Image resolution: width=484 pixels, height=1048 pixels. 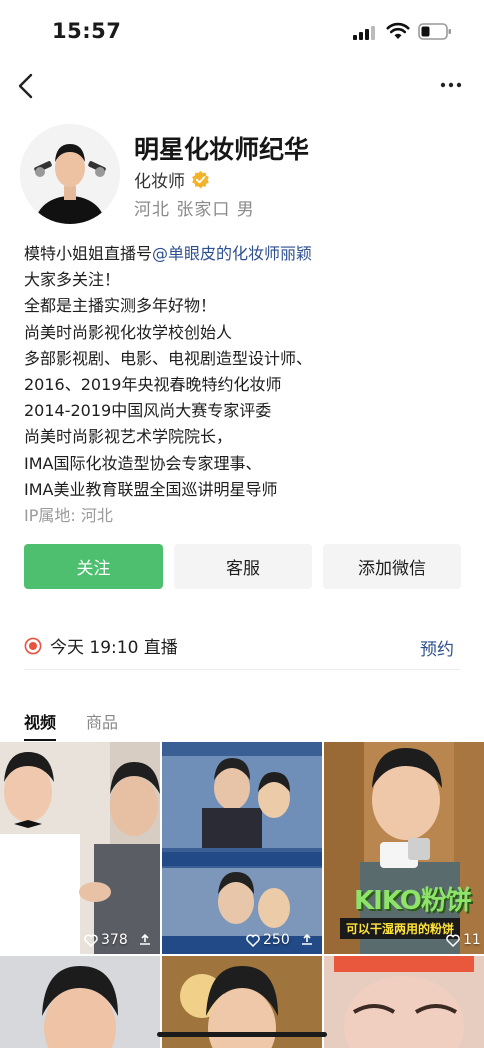 I want to click on profile-role: 化妆师, so click(x=159, y=182).